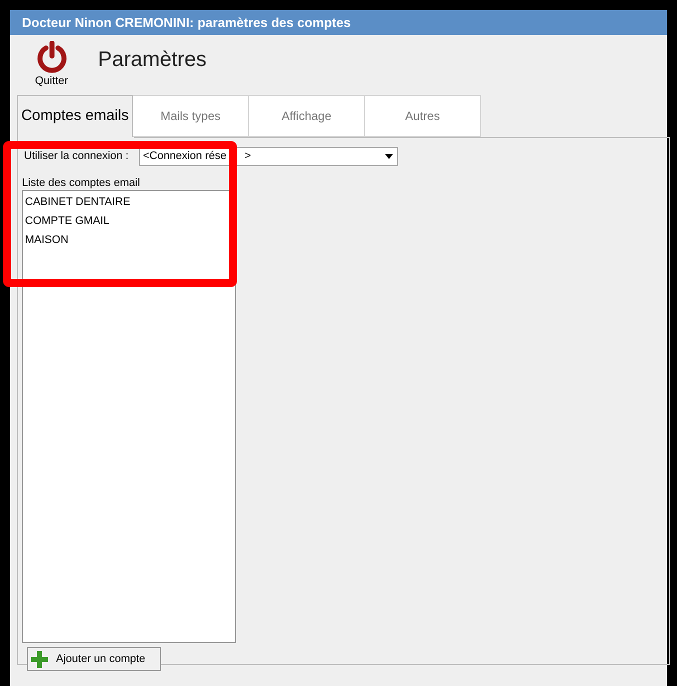  What do you see at coordinates (130, 240) in the screenshot?
I see `list-item: MAISON` at bounding box center [130, 240].